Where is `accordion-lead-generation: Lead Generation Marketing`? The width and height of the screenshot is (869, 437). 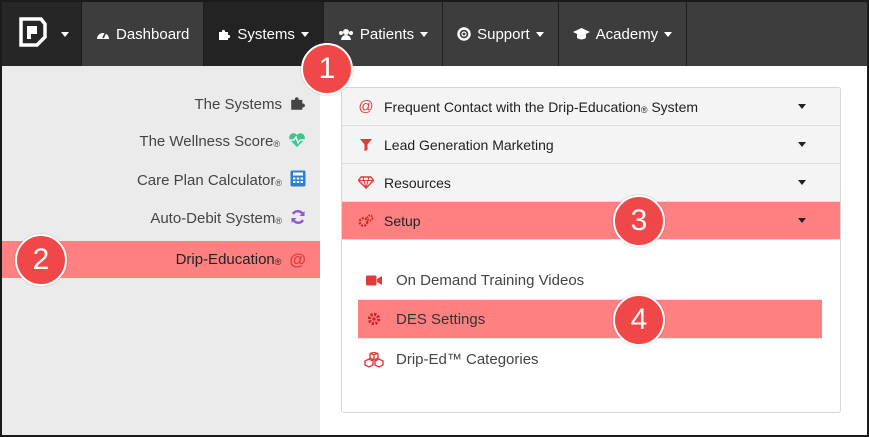
accordion-lead-generation: Lead Generation Marketing is located at coordinates (591, 145).